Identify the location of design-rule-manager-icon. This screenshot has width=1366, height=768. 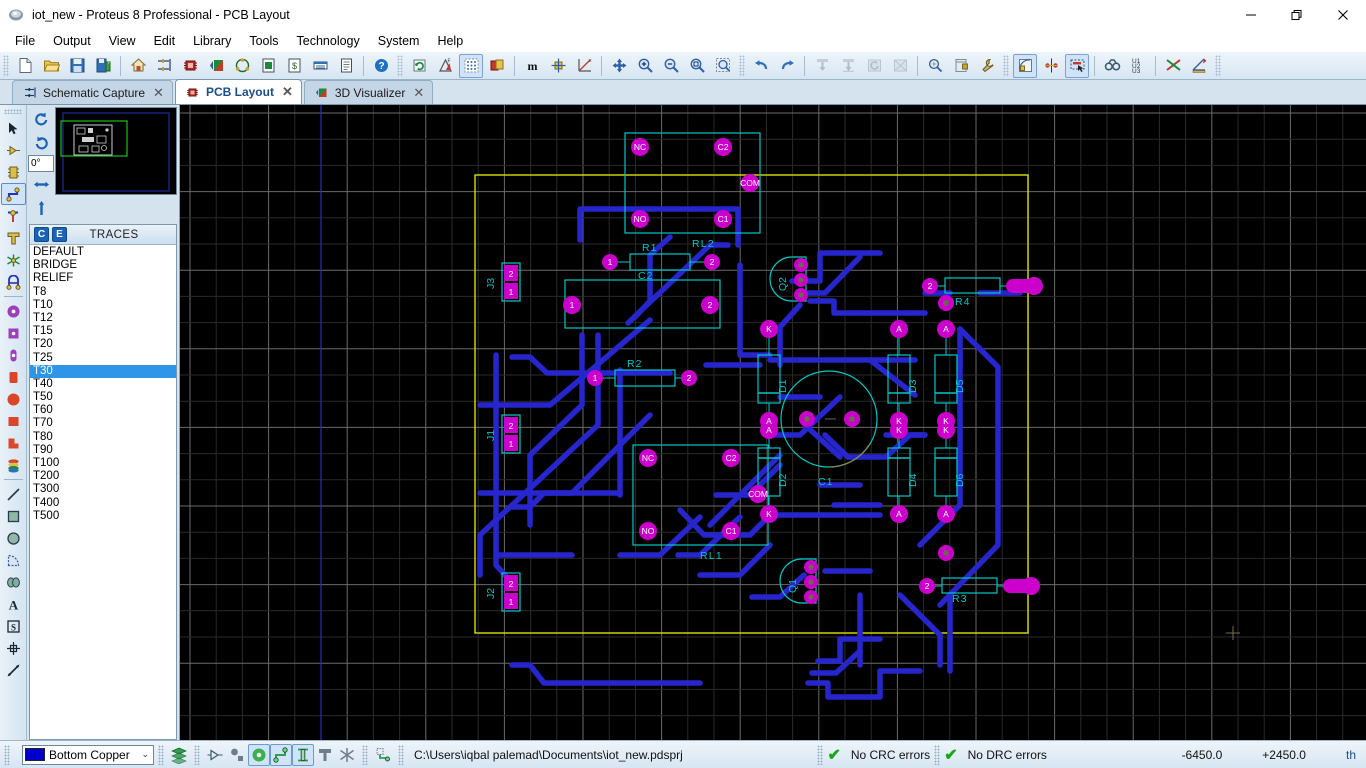
(987, 66).